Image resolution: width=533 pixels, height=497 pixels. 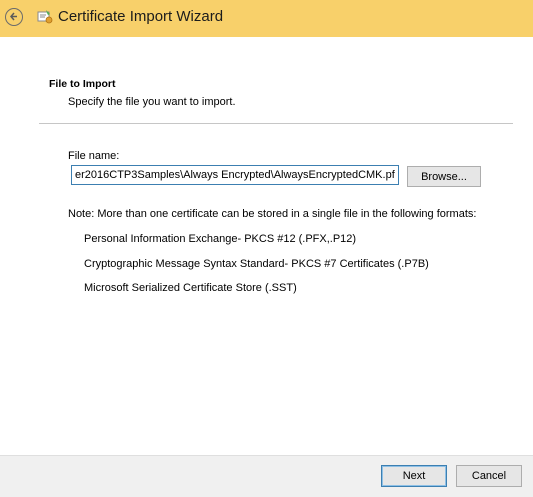 What do you see at coordinates (45, 17) in the screenshot?
I see `certificate-icon` at bounding box center [45, 17].